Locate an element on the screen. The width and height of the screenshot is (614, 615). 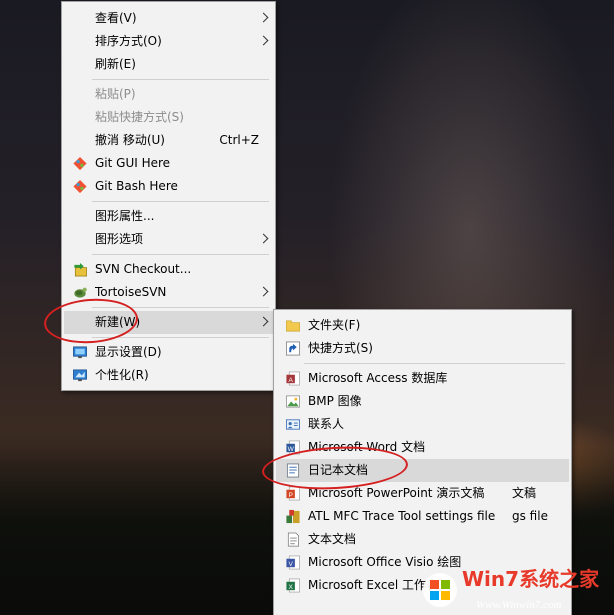
menu-item-paste: 粘贴(P) is located at coordinates (168, 94).